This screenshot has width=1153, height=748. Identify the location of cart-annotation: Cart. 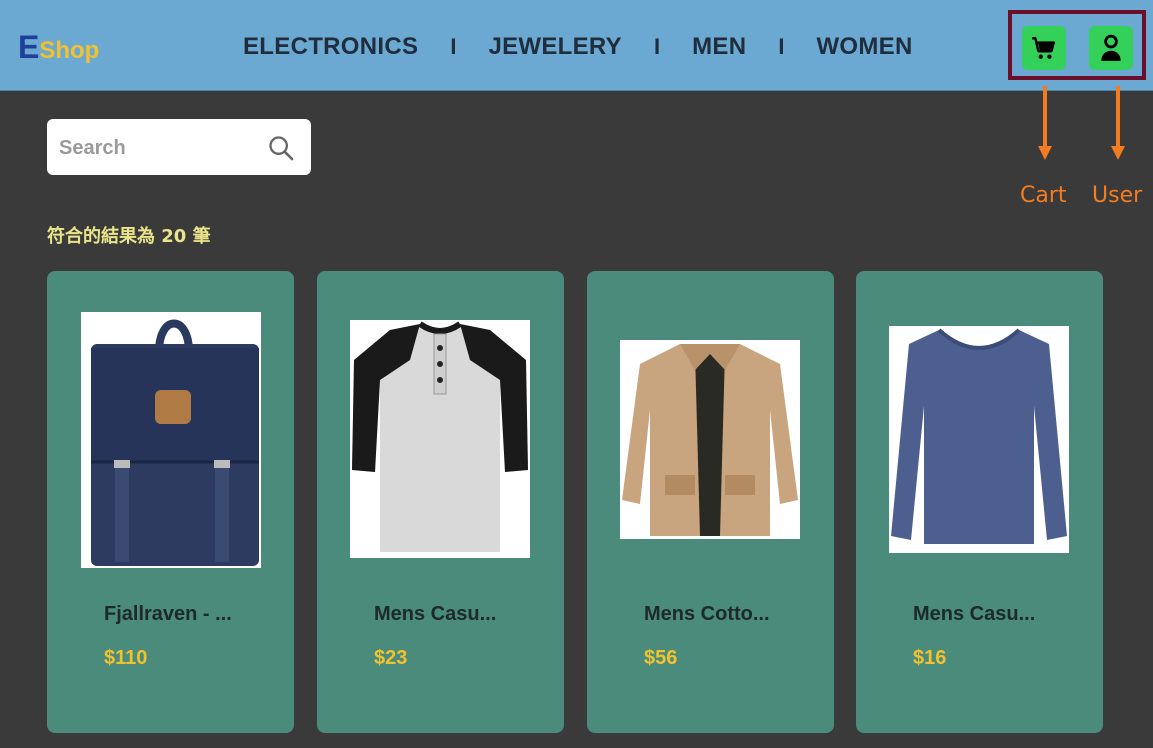
(1043, 195).